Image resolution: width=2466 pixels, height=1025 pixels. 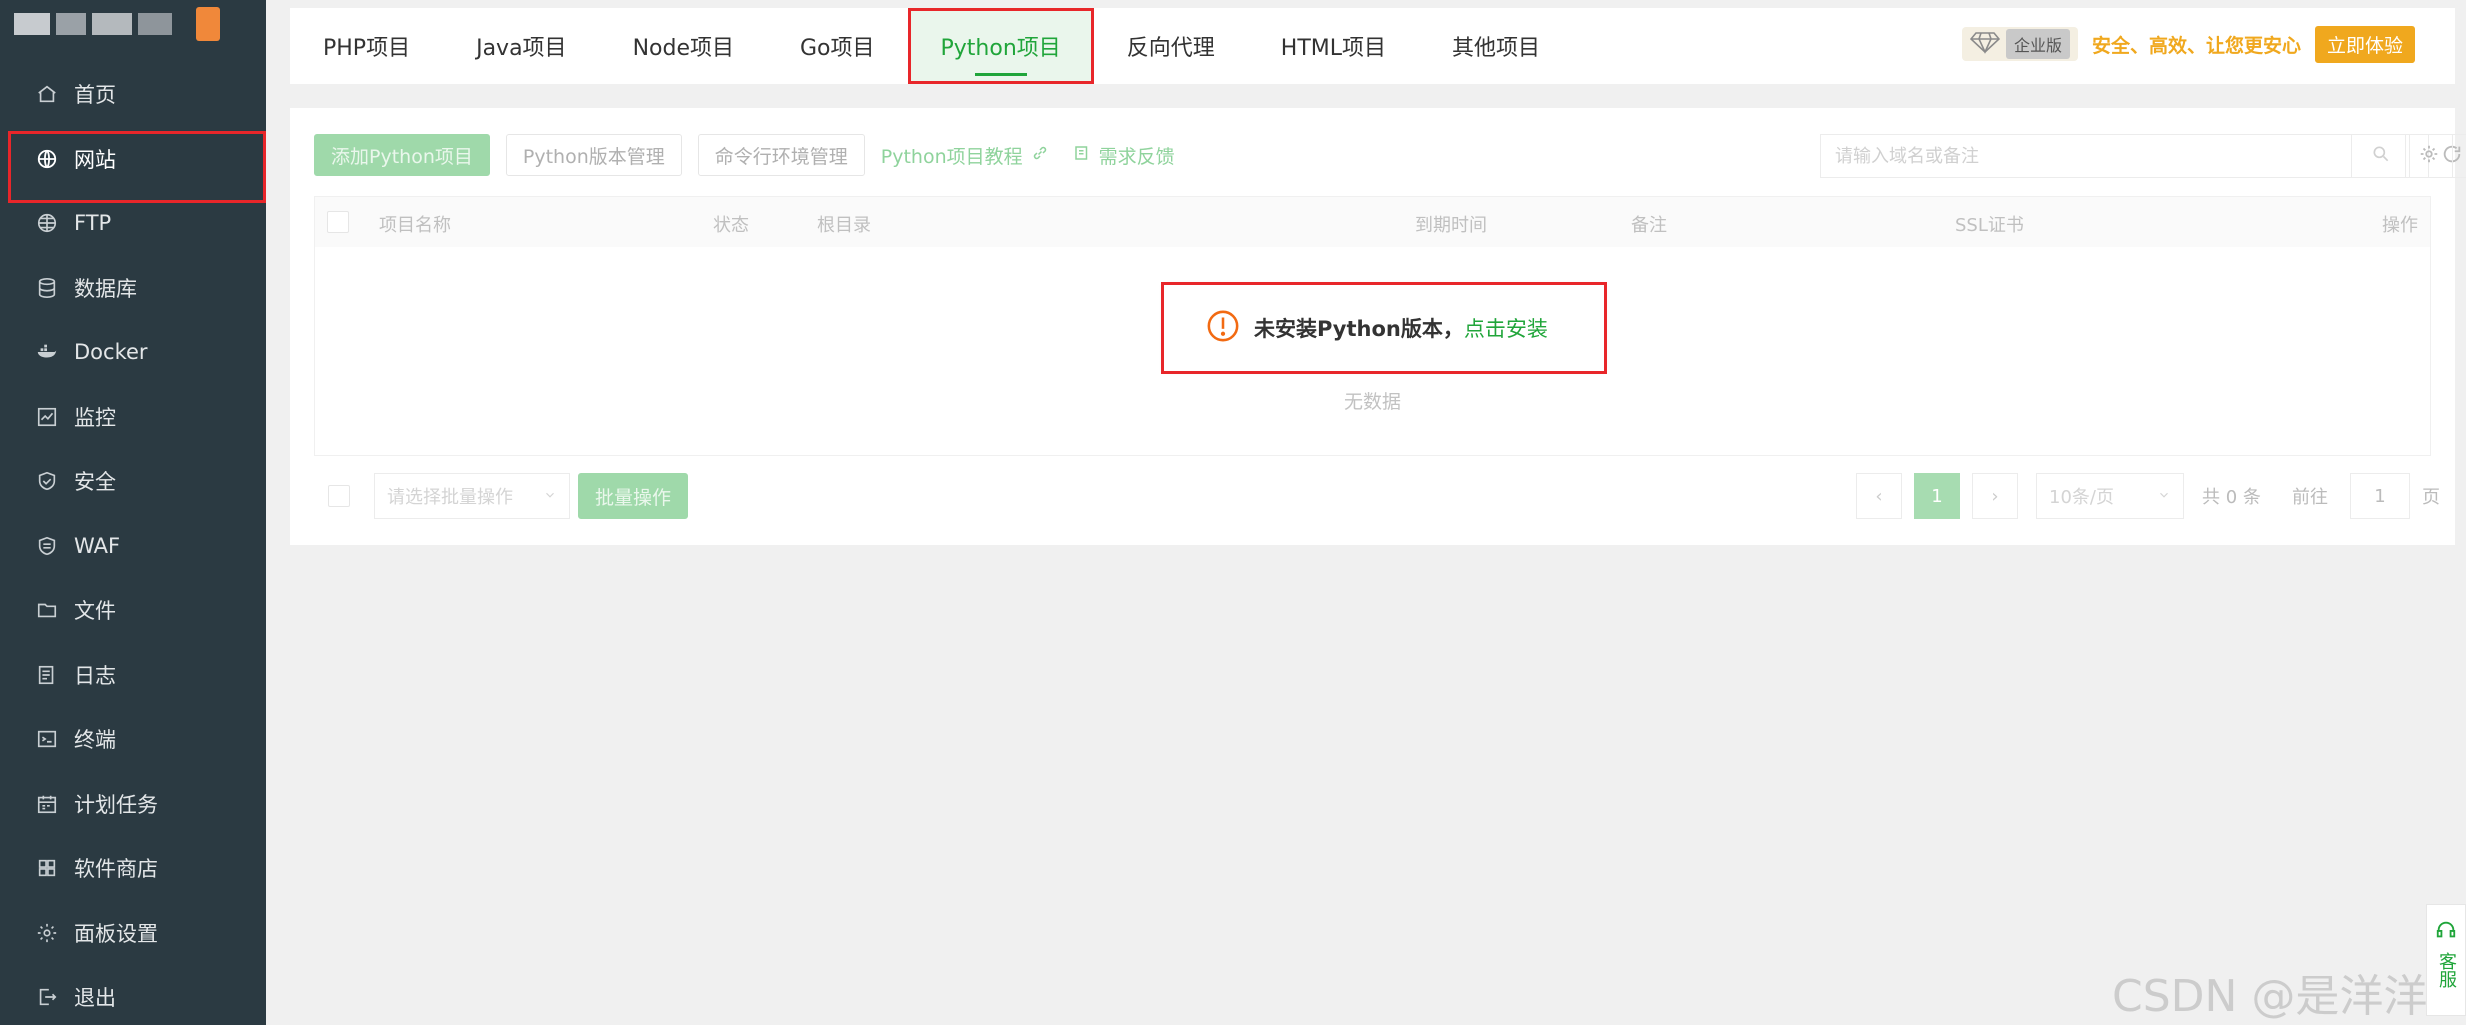 What do you see at coordinates (116, 869) in the screenshot?
I see `sidebar-item-label: 软件商店` at bounding box center [116, 869].